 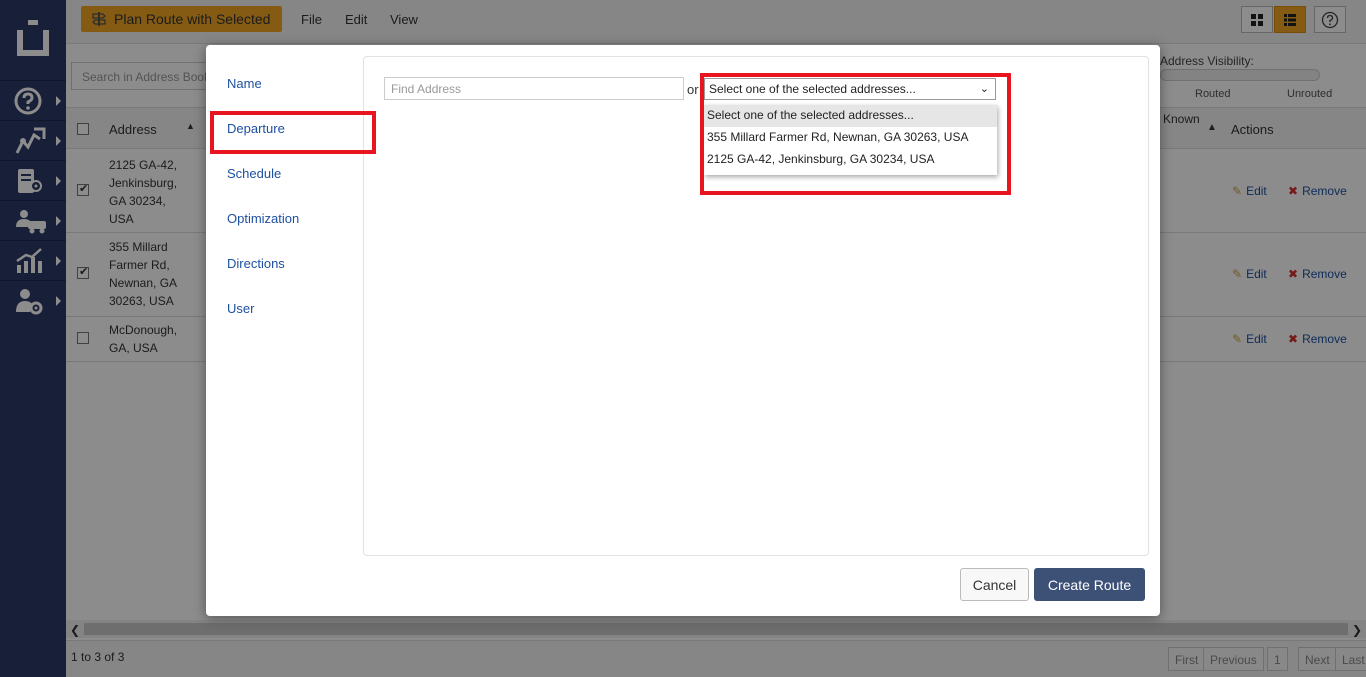 I want to click on cancel-button: Cancel, so click(x=994, y=584).